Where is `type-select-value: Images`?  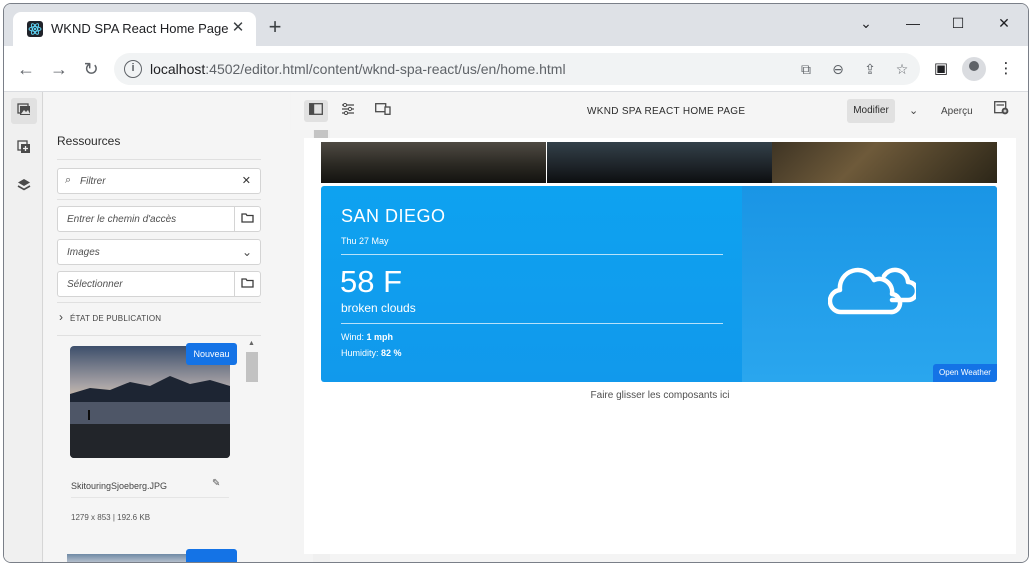
type-select-value: Images is located at coordinates (83, 252).